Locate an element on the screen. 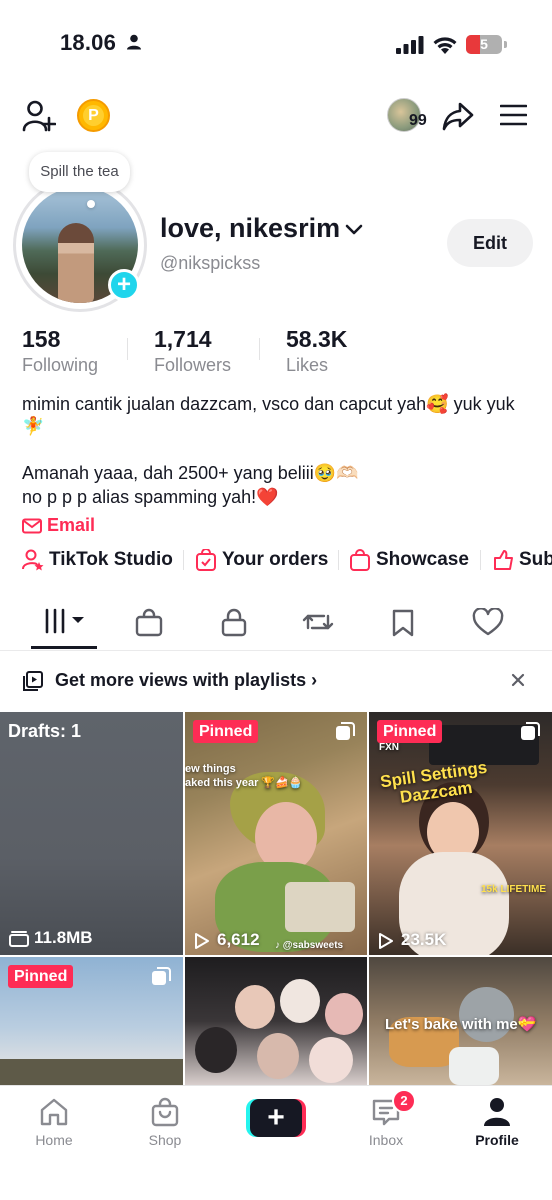  studio-icon is located at coordinates (33, 560).